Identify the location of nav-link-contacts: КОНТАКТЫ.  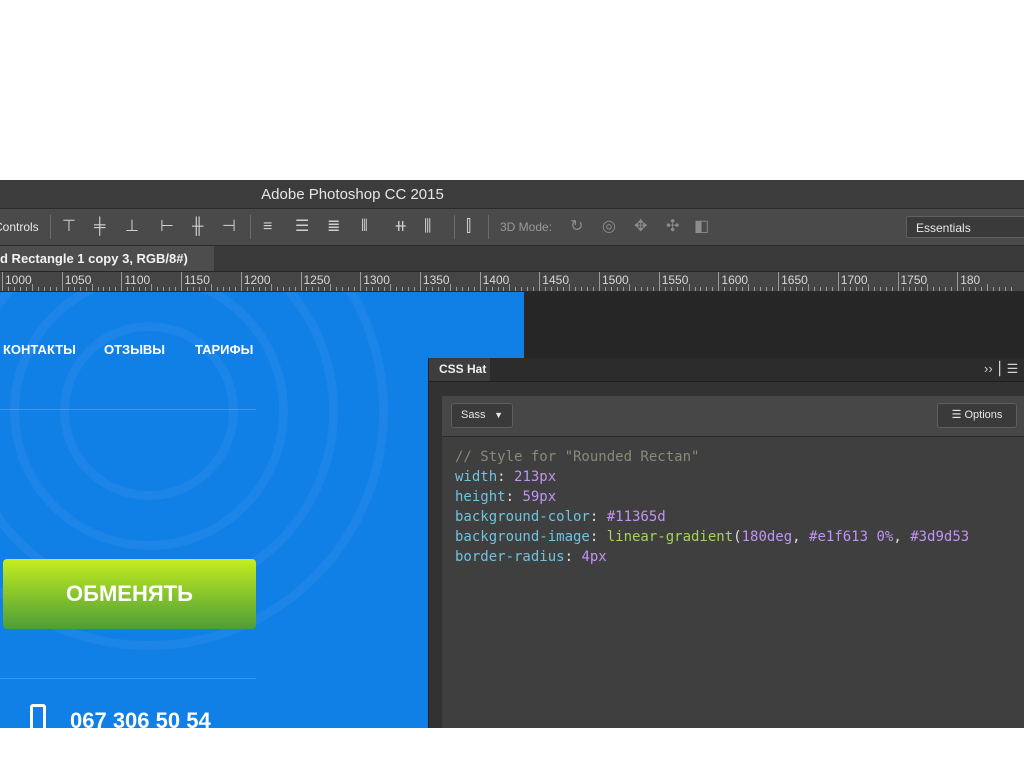
(39, 349).